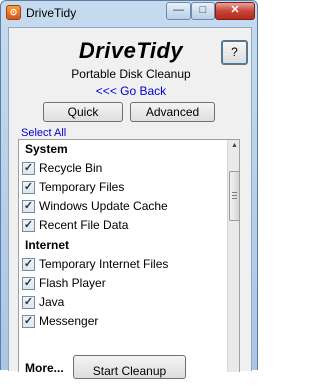  I want to click on drivetidy-app-icon: ⊙, so click(13, 12).